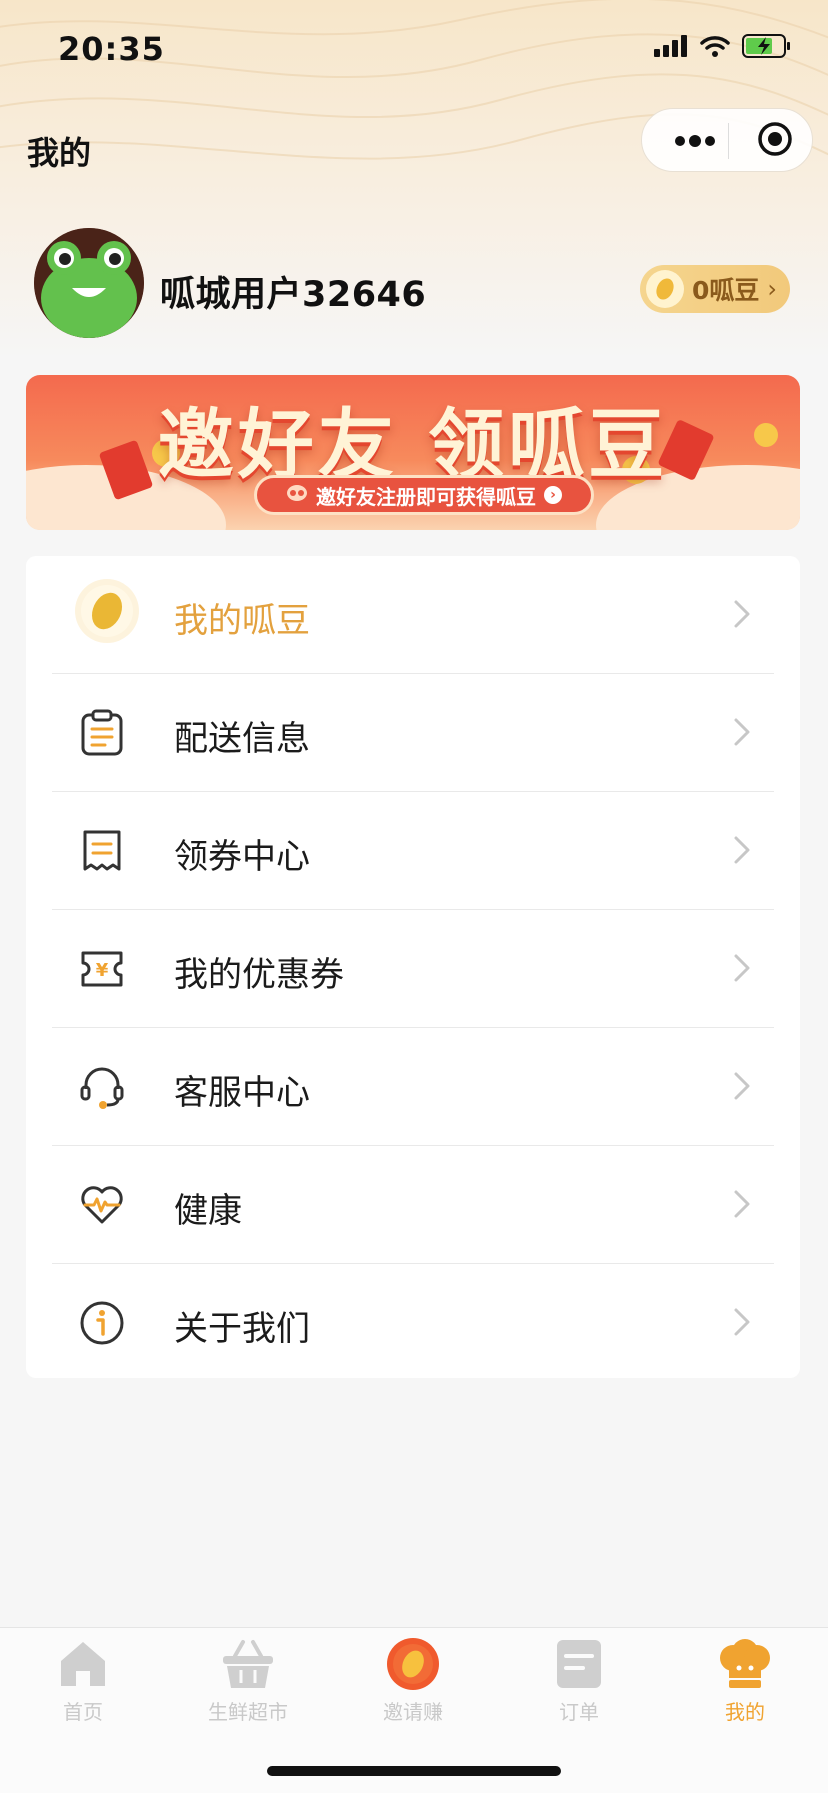 The width and height of the screenshot is (828, 1793). Describe the element at coordinates (293, 295) in the screenshot. I see `username: 呱城用户32646` at that location.